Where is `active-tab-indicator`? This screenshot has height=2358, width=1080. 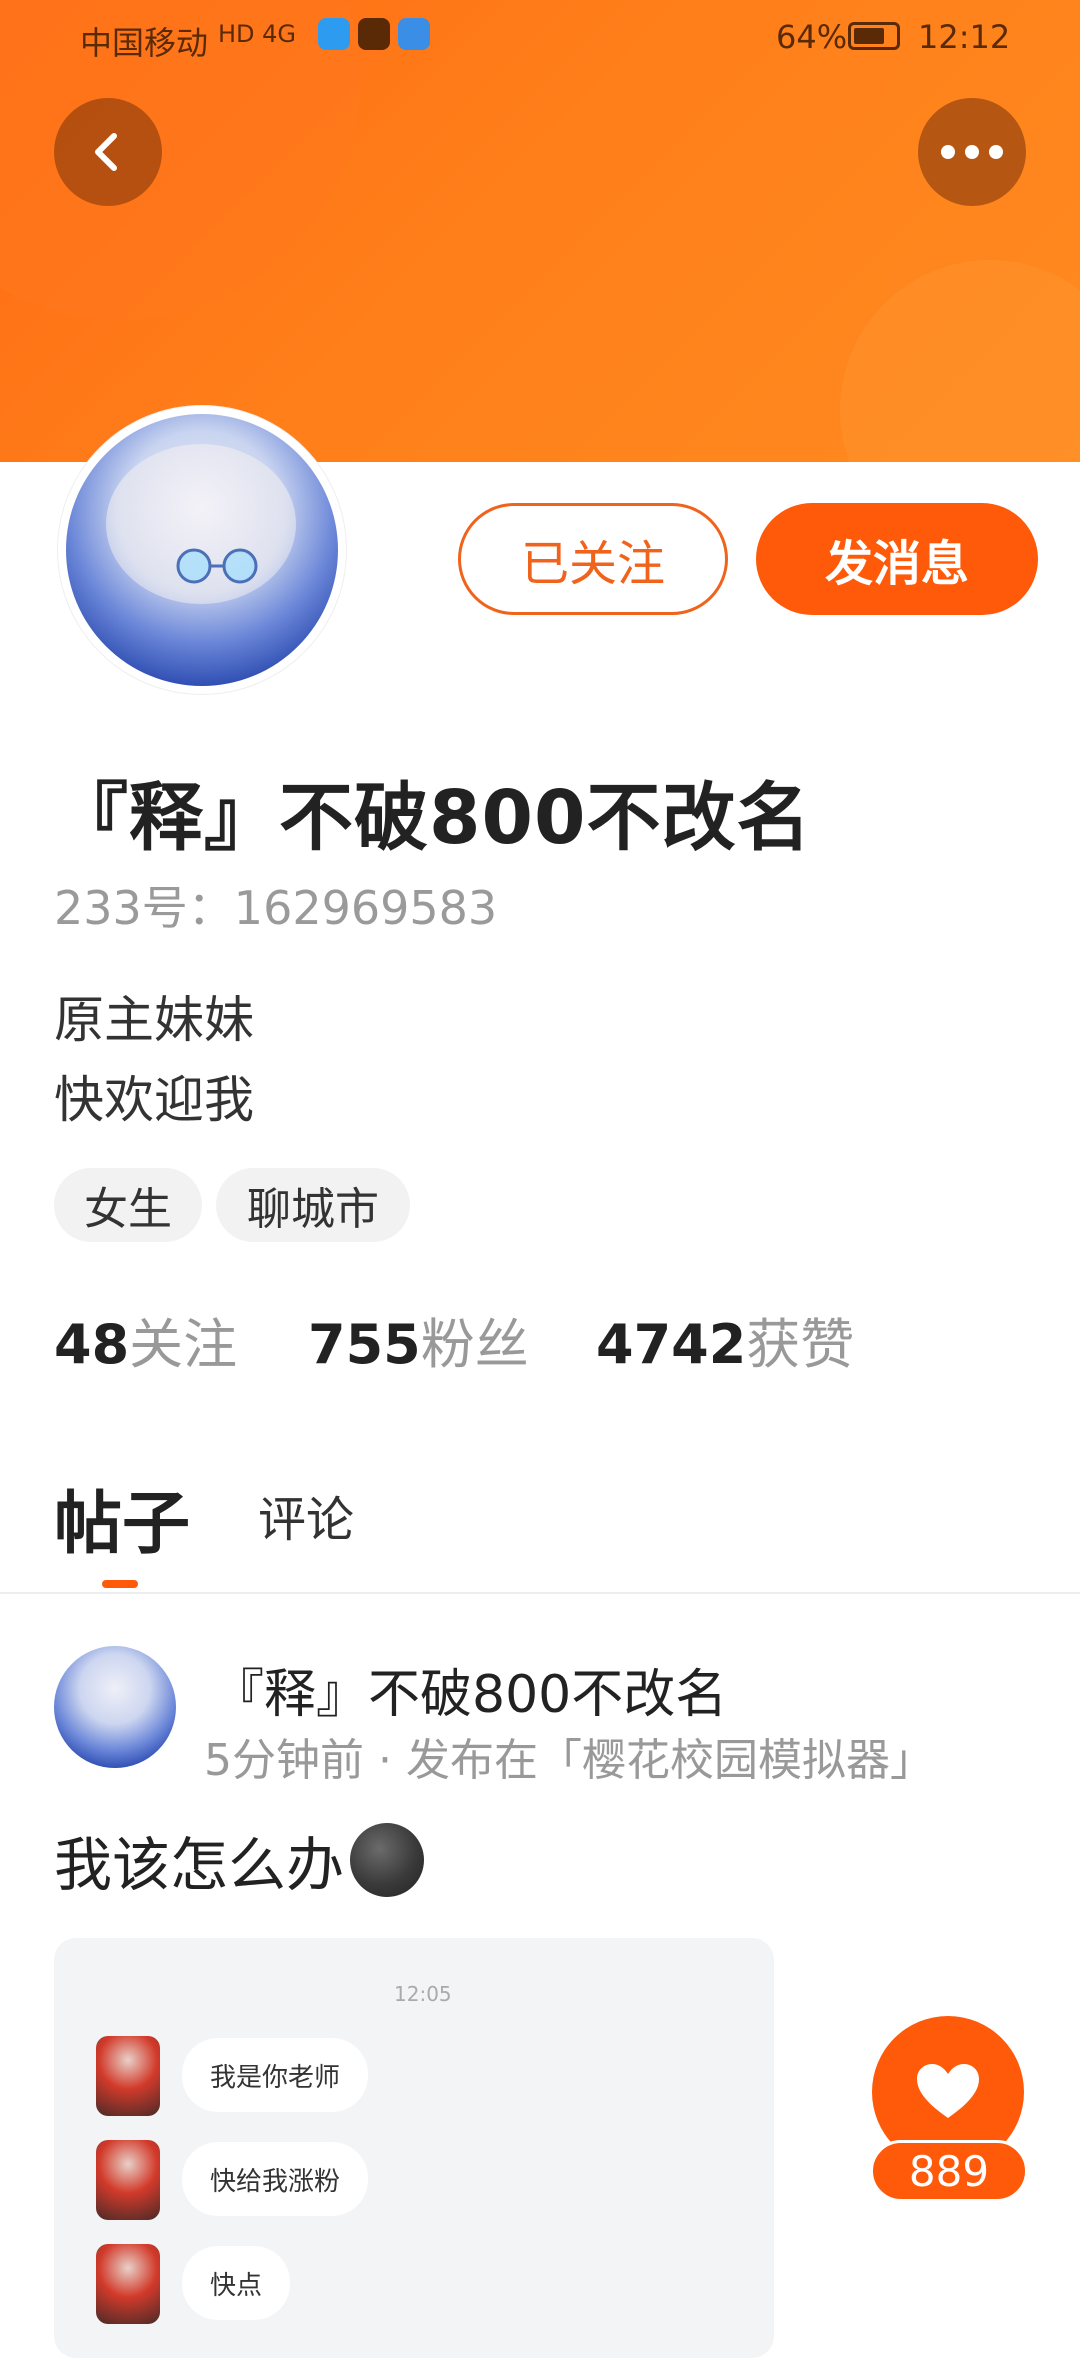 active-tab-indicator is located at coordinates (120, 1584).